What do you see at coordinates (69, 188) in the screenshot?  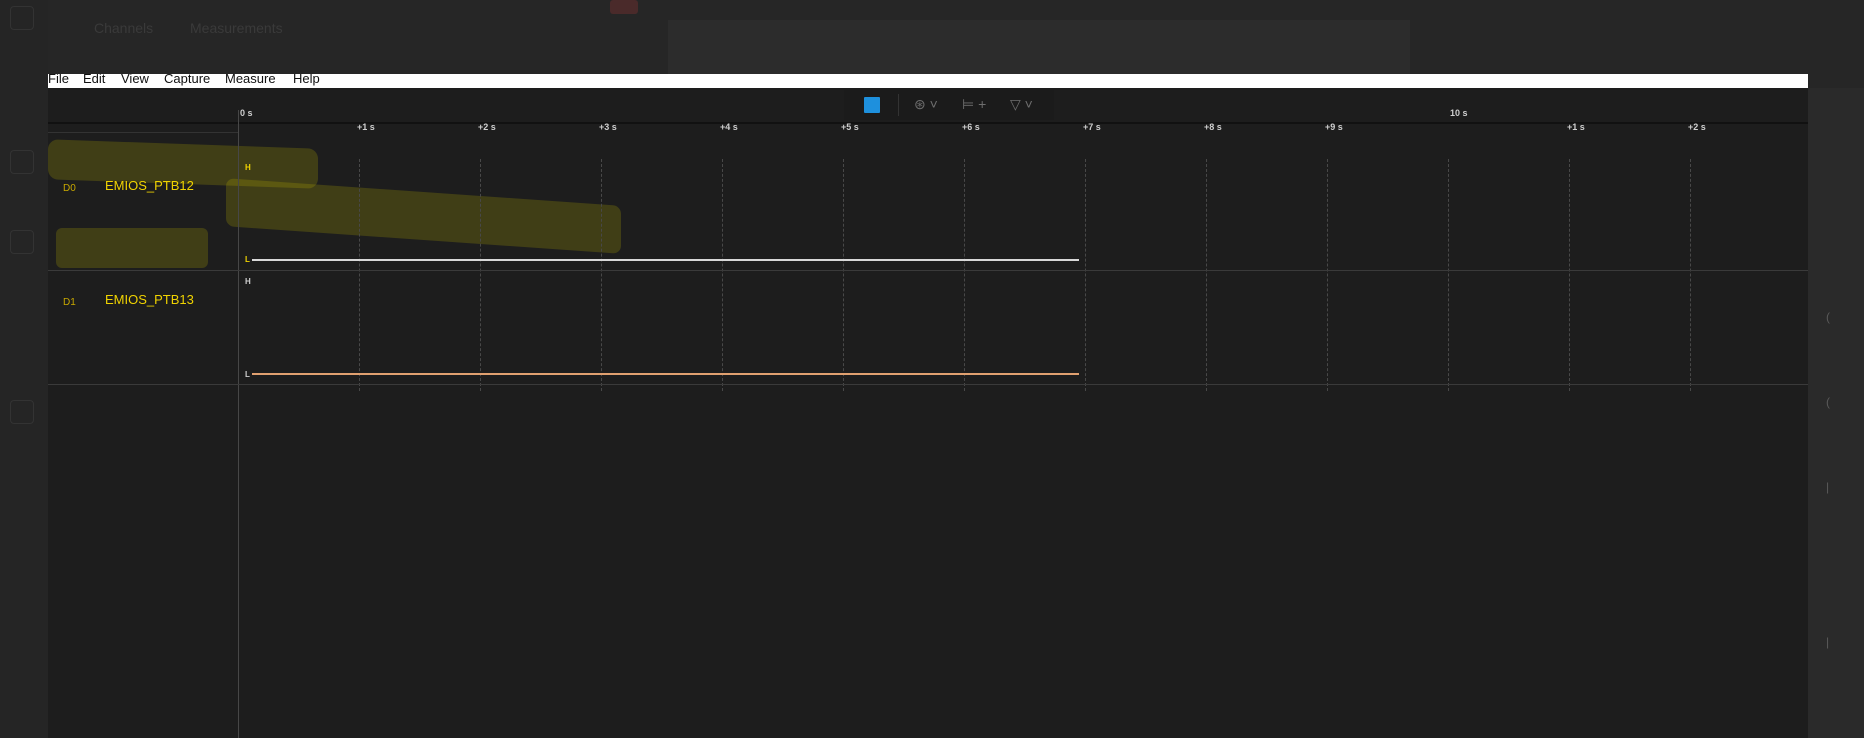 I see `channel-id: D0` at bounding box center [69, 188].